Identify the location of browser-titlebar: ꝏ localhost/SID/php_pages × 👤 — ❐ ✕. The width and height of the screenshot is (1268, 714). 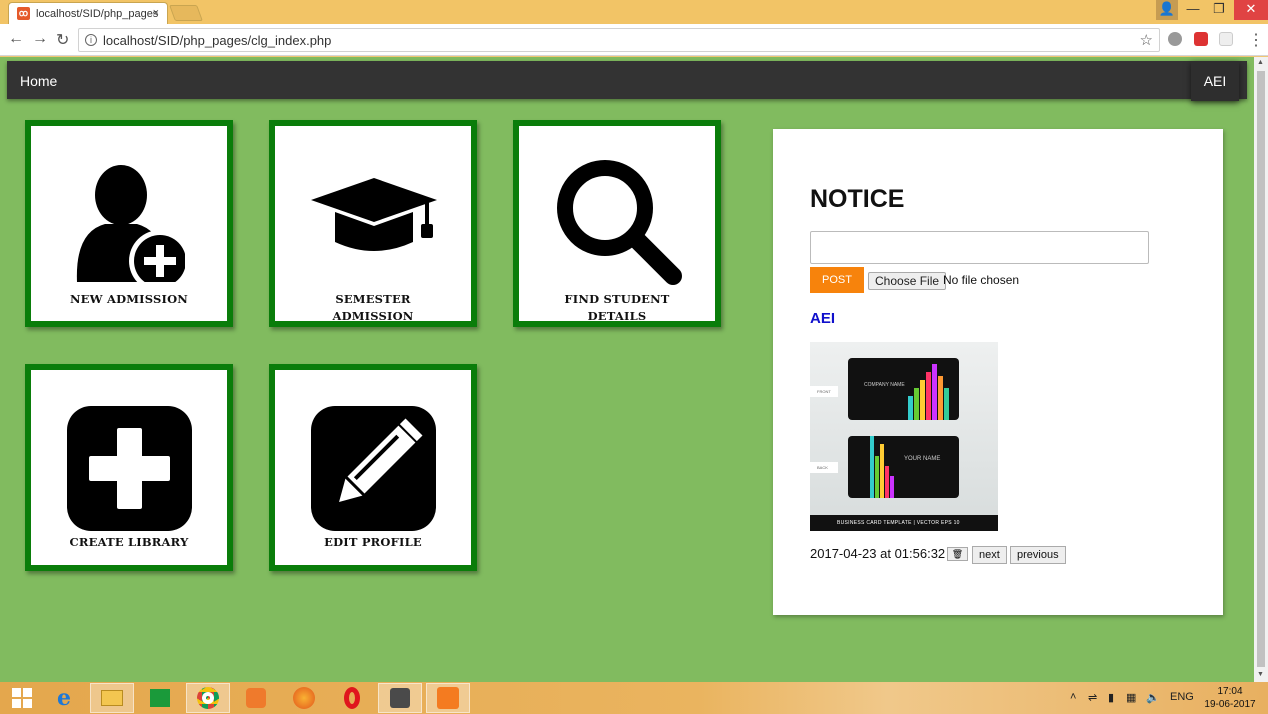
(634, 12).